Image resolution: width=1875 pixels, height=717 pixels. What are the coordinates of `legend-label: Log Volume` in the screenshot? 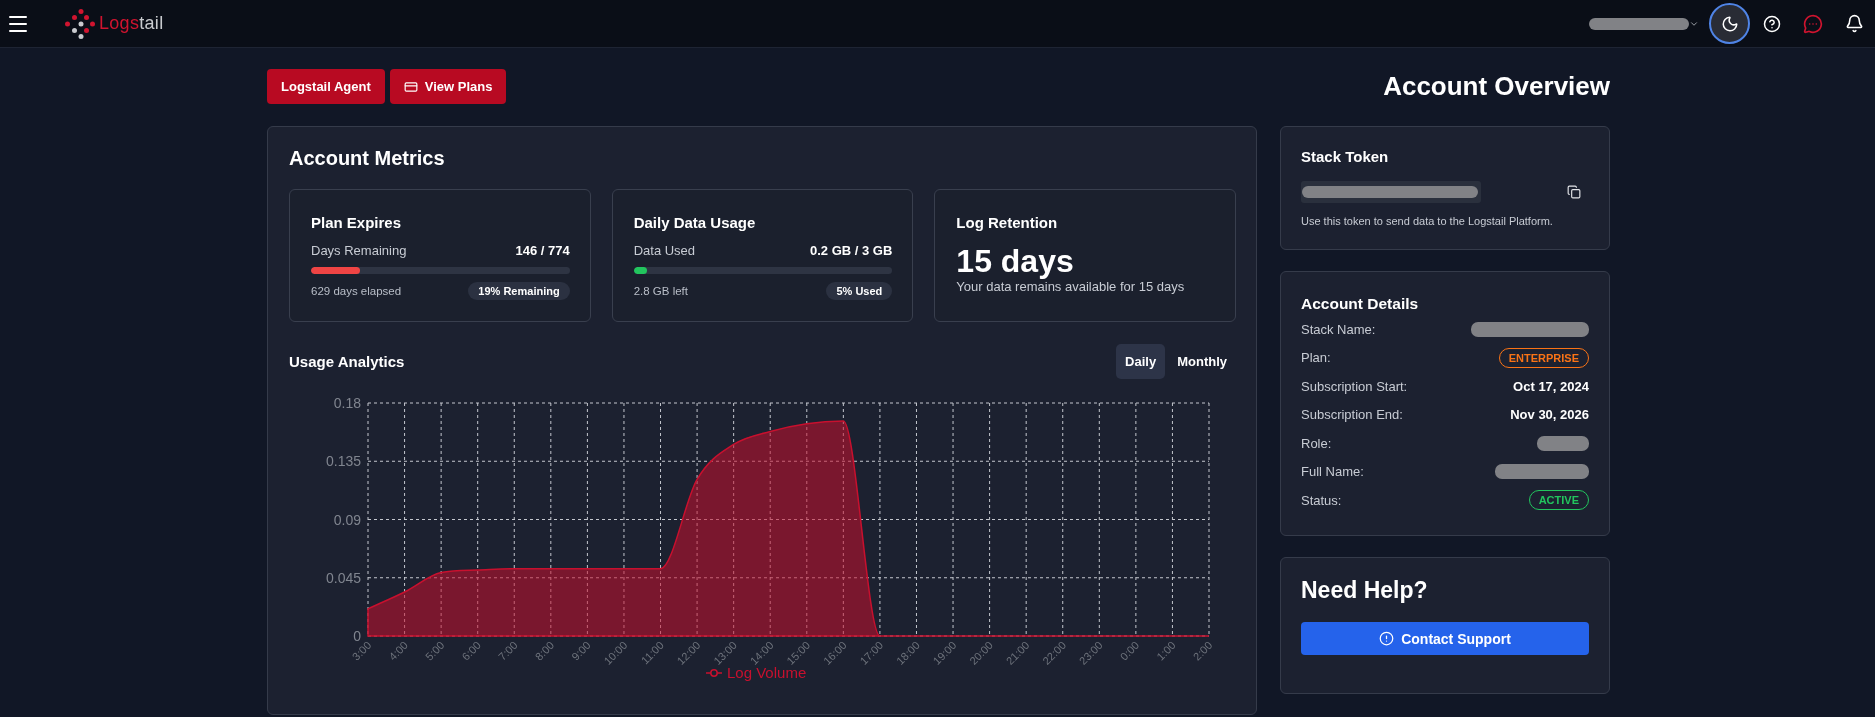 It's located at (767, 672).